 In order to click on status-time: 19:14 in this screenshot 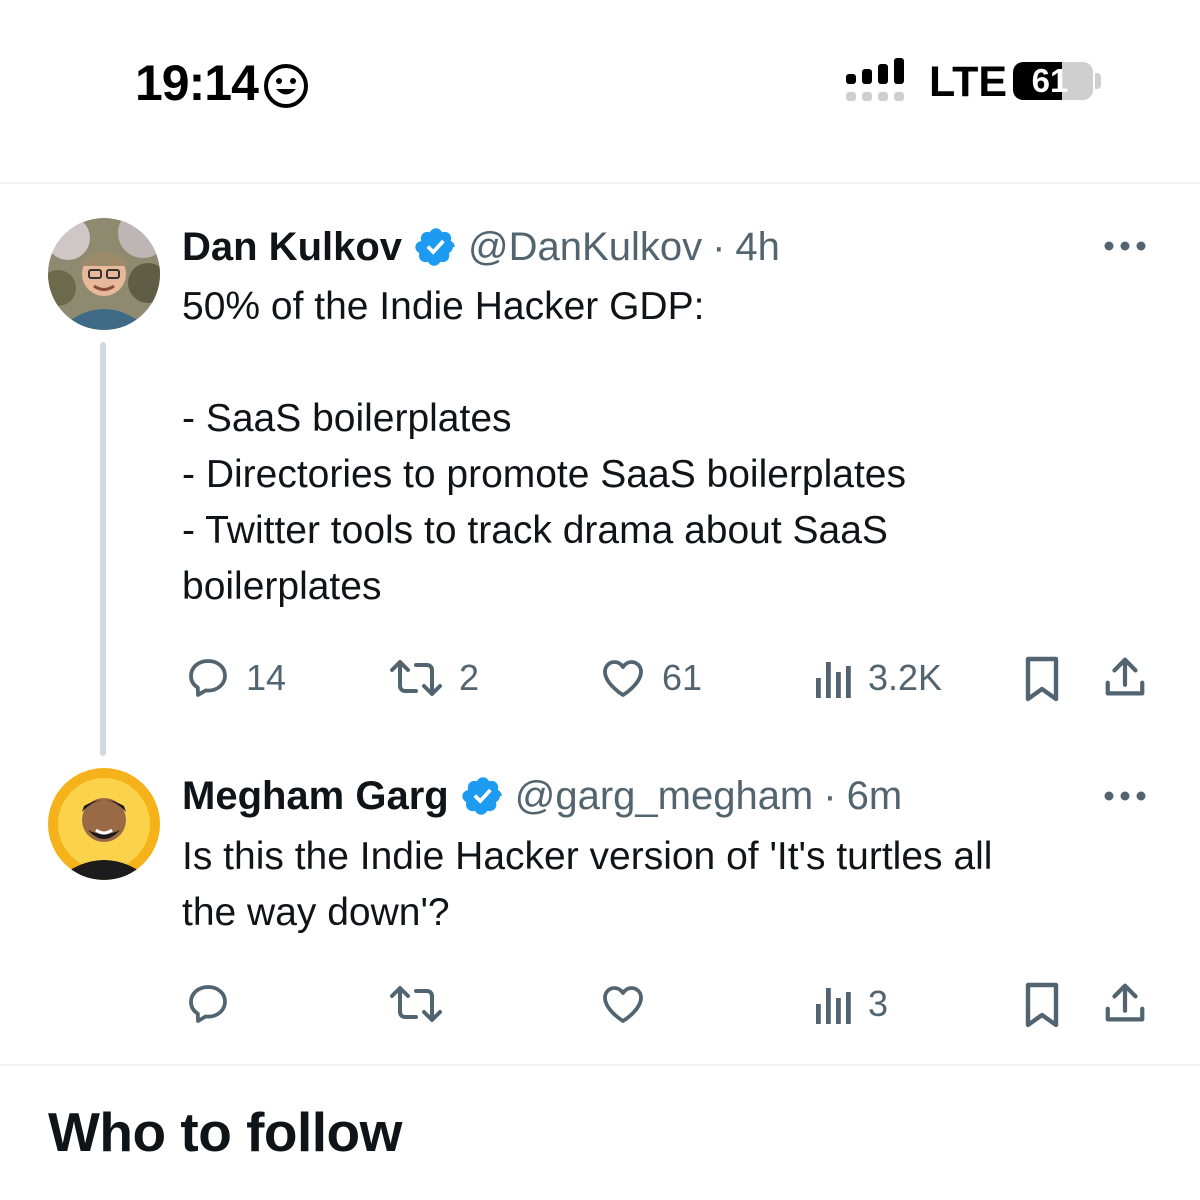, I will do `click(197, 83)`.